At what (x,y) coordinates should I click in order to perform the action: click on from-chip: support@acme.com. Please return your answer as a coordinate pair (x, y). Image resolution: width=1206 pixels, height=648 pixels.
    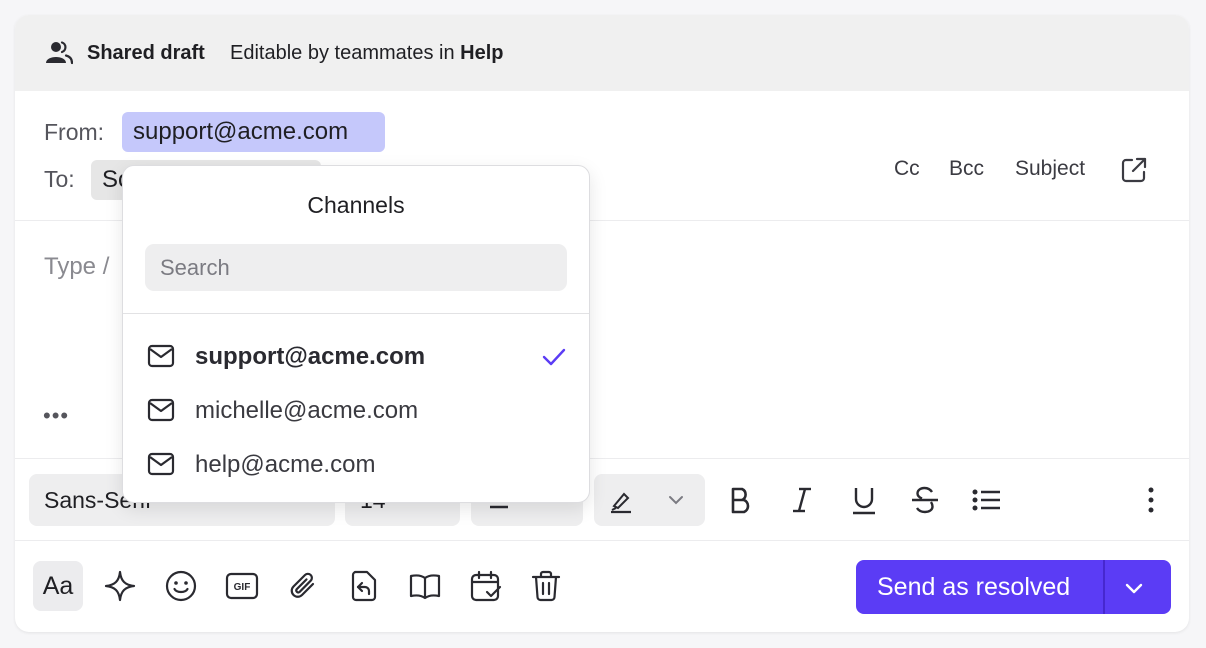
    Looking at the image, I should click on (253, 132).